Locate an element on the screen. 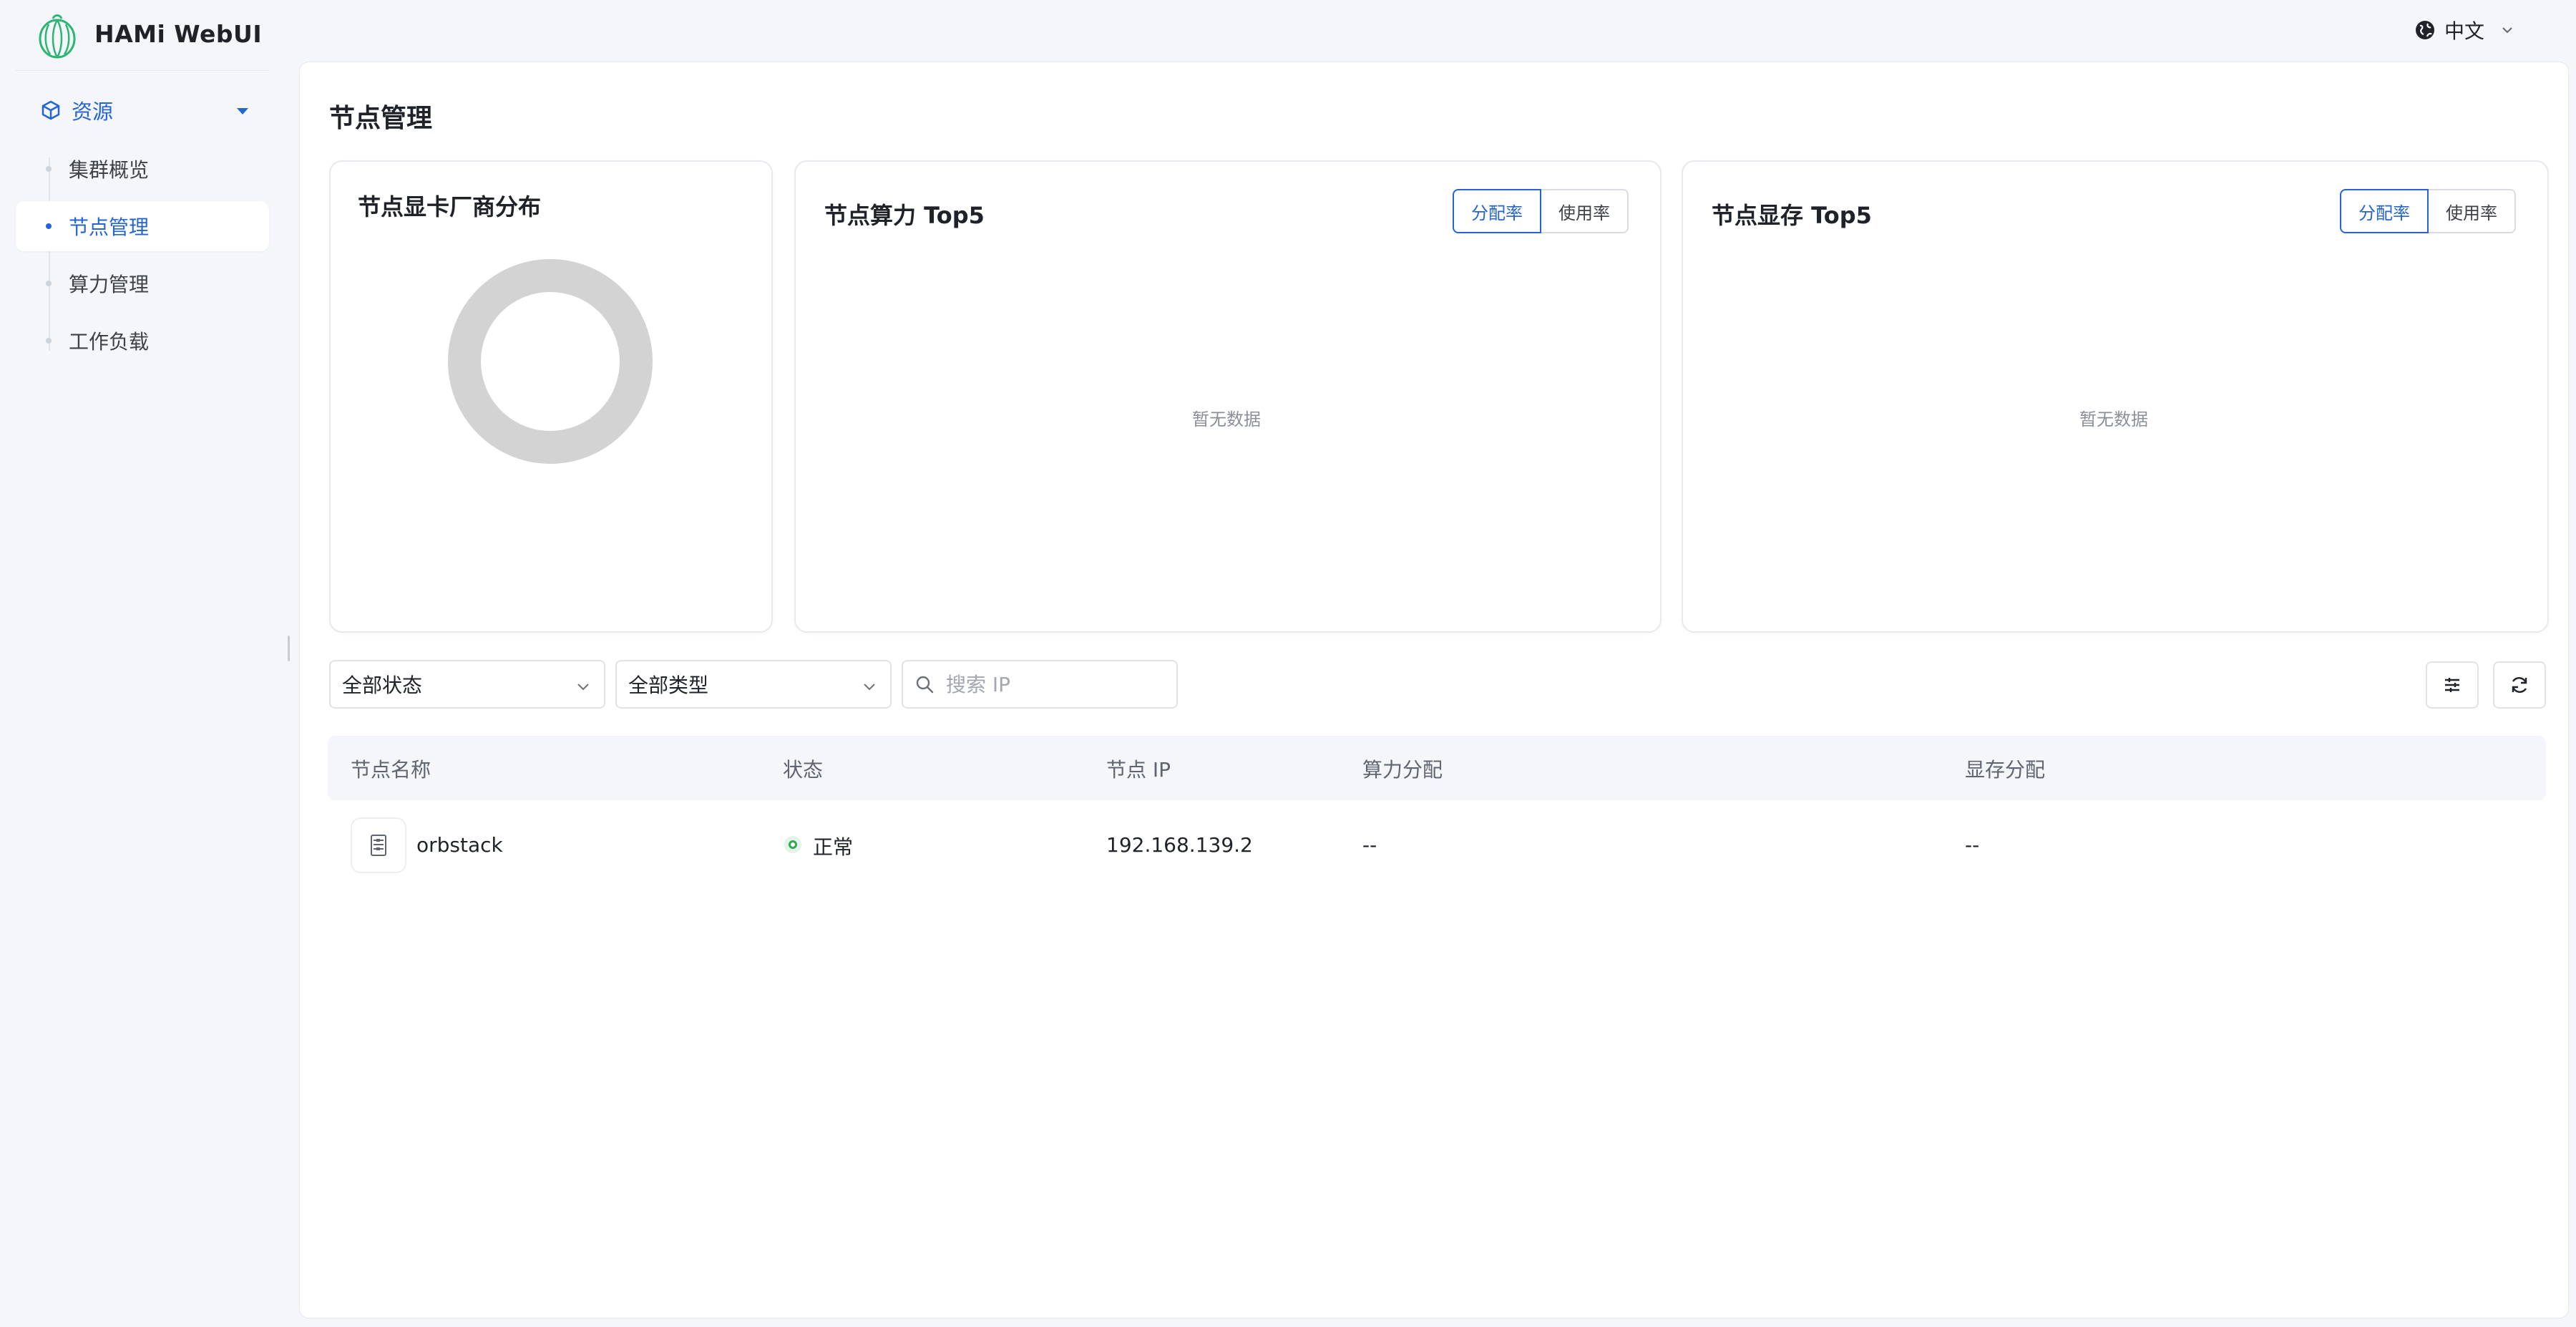 The height and width of the screenshot is (1327, 2576). column-settings-button is located at coordinates (2452, 685).